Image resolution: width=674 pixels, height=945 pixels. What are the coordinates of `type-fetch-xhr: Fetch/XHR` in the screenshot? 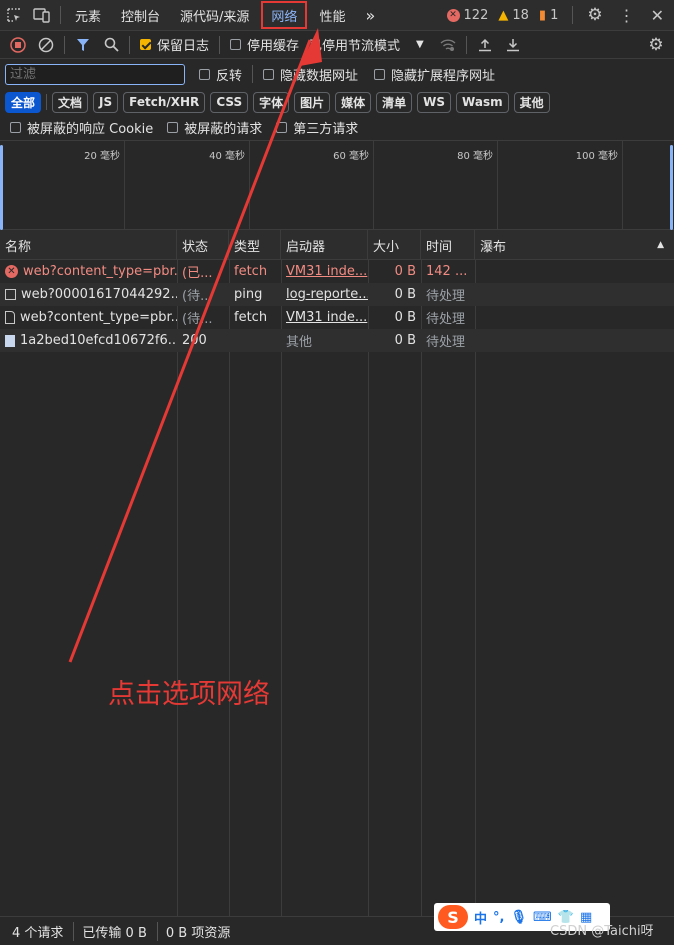 It's located at (164, 102).